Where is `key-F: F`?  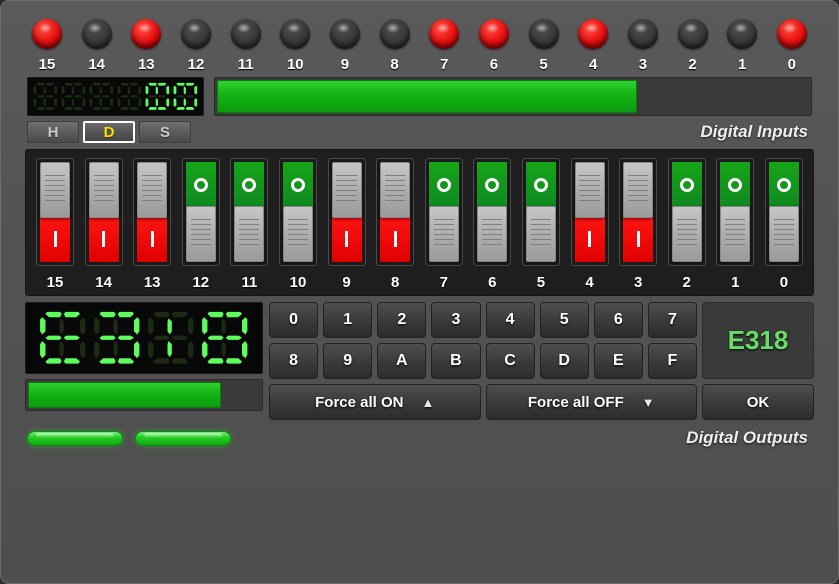 key-F: F is located at coordinates (672, 361).